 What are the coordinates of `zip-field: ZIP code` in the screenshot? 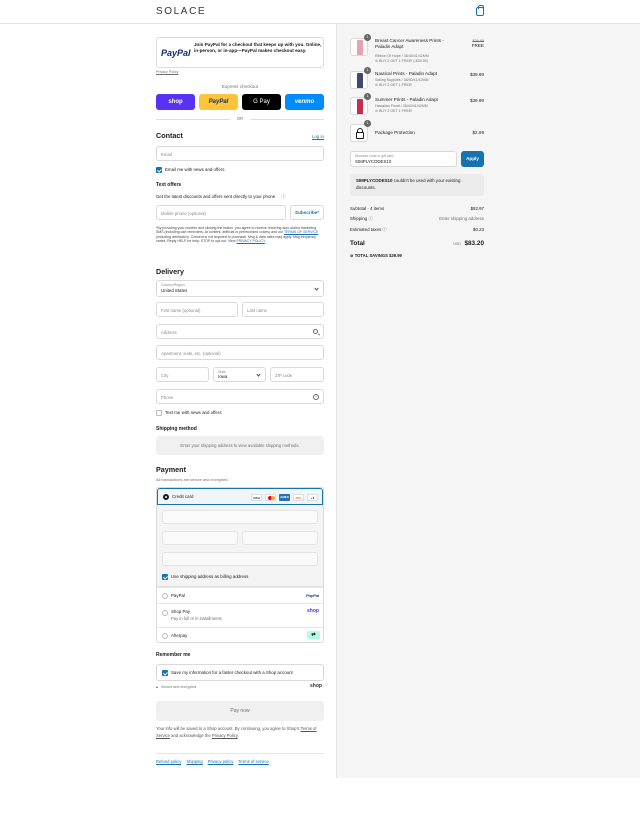 It's located at (297, 374).